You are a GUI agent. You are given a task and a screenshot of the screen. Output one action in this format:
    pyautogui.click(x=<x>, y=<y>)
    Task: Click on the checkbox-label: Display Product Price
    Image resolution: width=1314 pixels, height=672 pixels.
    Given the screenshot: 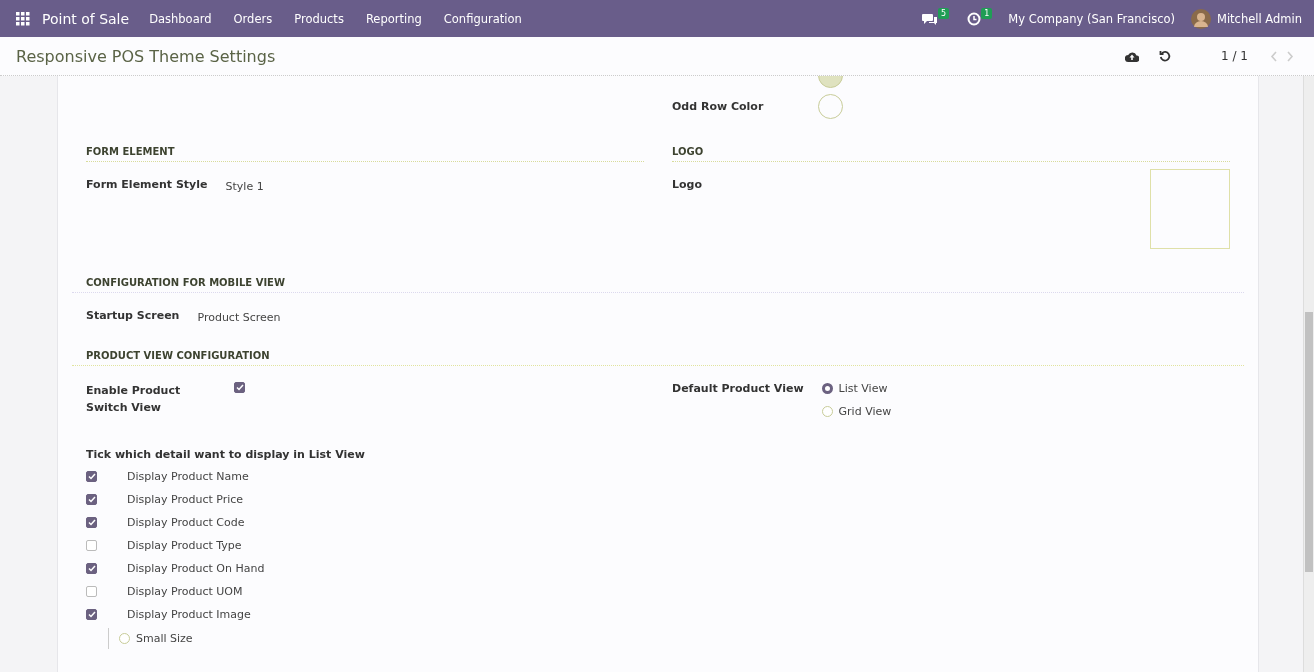 What is the action you would take?
    pyautogui.click(x=185, y=499)
    